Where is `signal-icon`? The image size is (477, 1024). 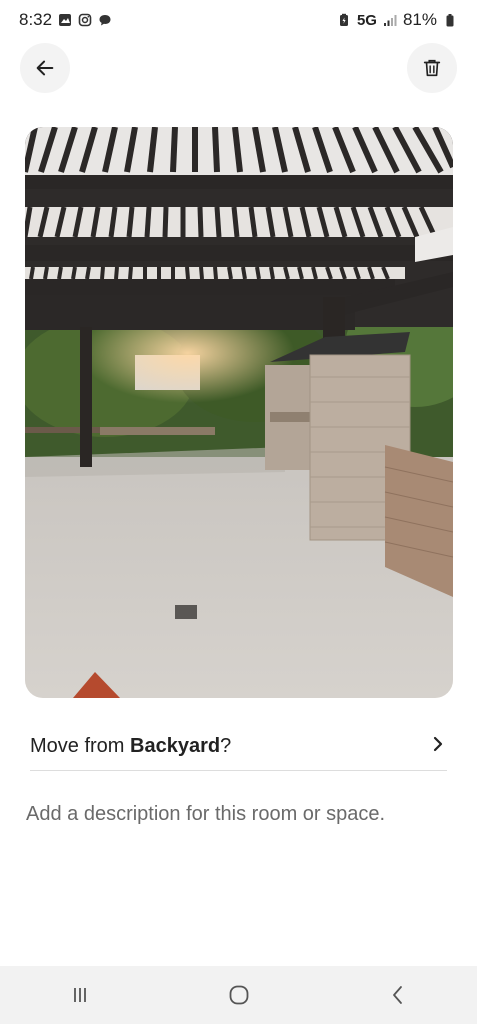
signal-icon is located at coordinates (390, 20).